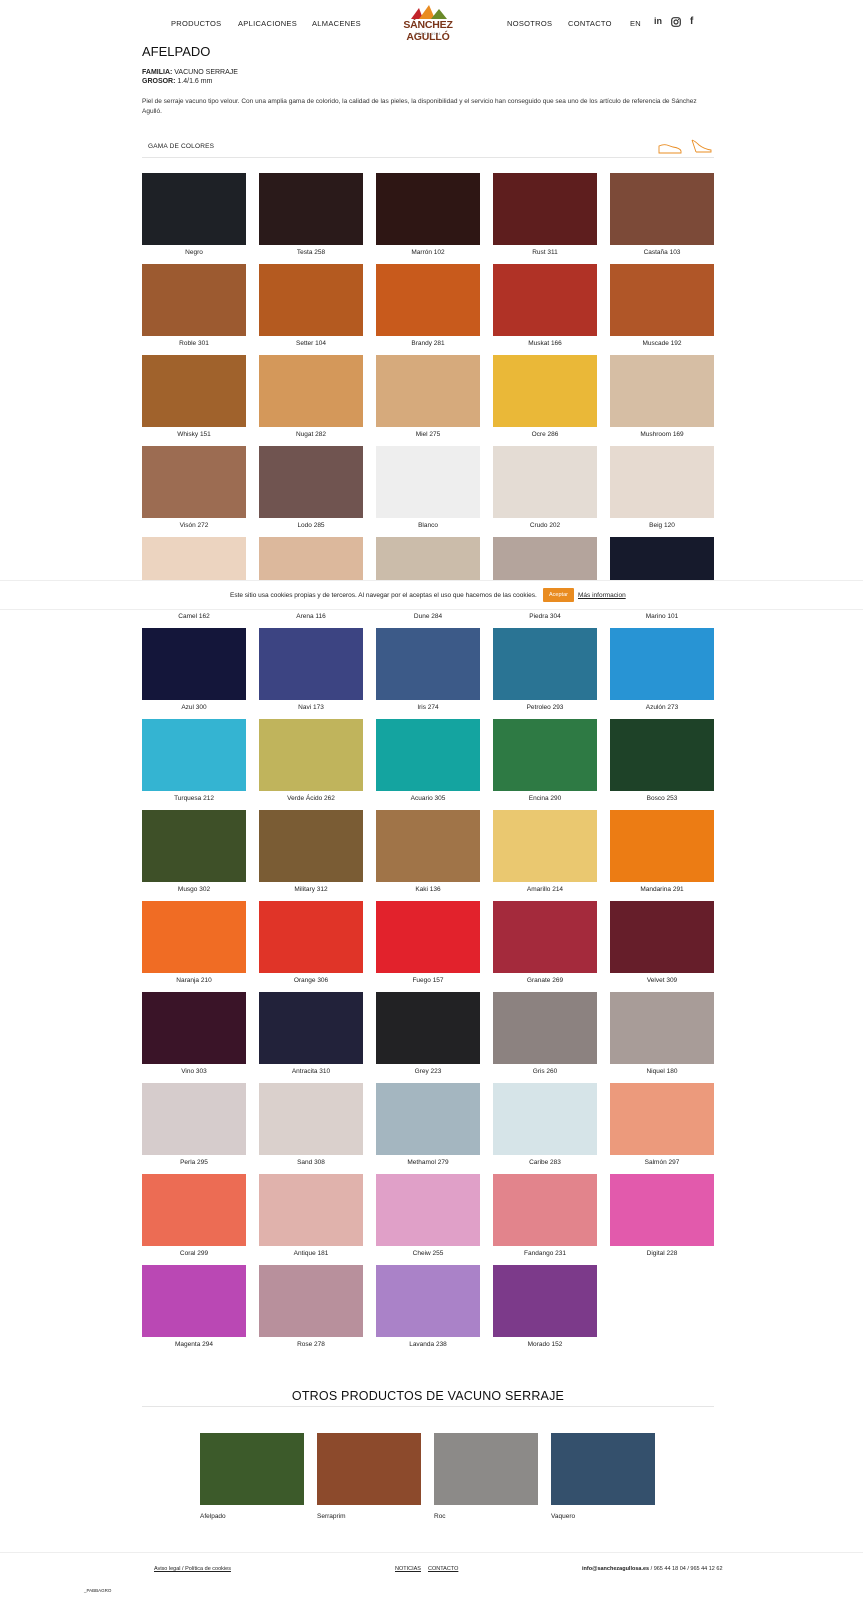  I want to click on color-swatch: Castaña 103, so click(662, 217).